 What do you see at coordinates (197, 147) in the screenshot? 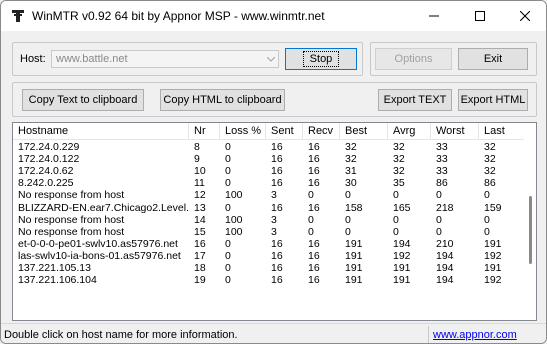
I see `cell-nr: 8` at bounding box center [197, 147].